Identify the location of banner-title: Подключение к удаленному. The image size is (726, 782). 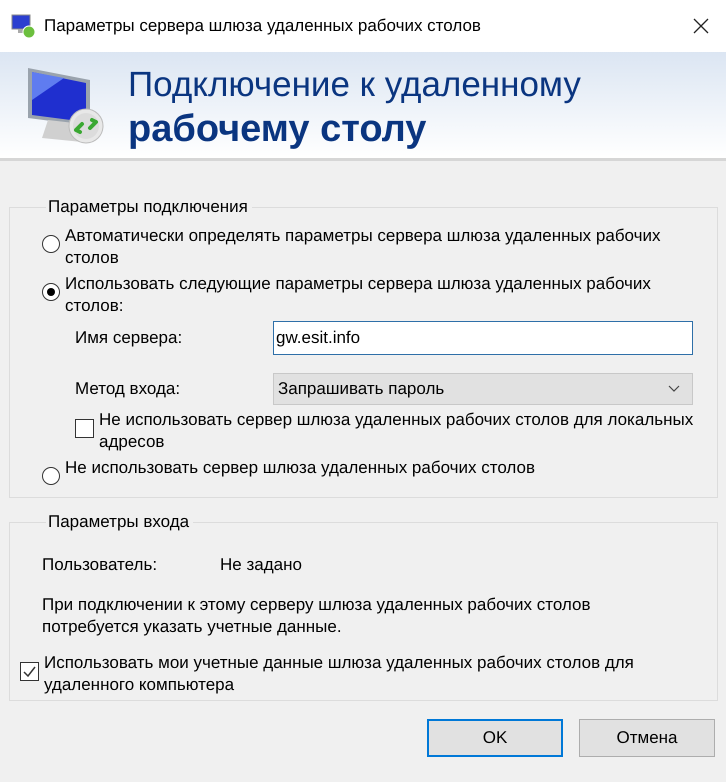
(354, 85).